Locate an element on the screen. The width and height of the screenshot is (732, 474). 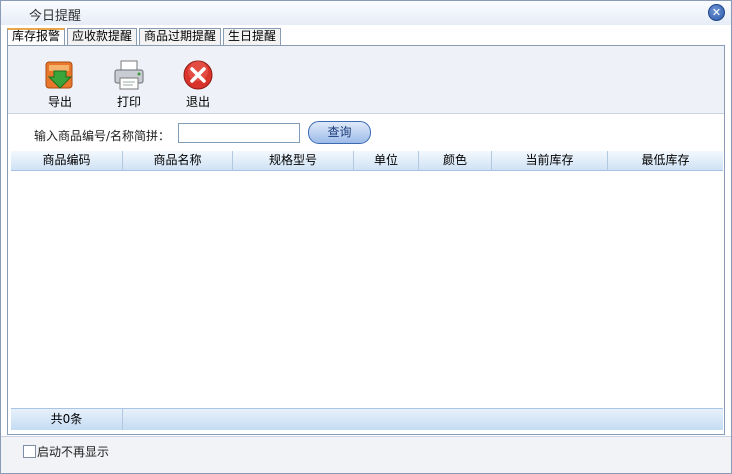
dont-show-again-checkbox is located at coordinates (29, 451).